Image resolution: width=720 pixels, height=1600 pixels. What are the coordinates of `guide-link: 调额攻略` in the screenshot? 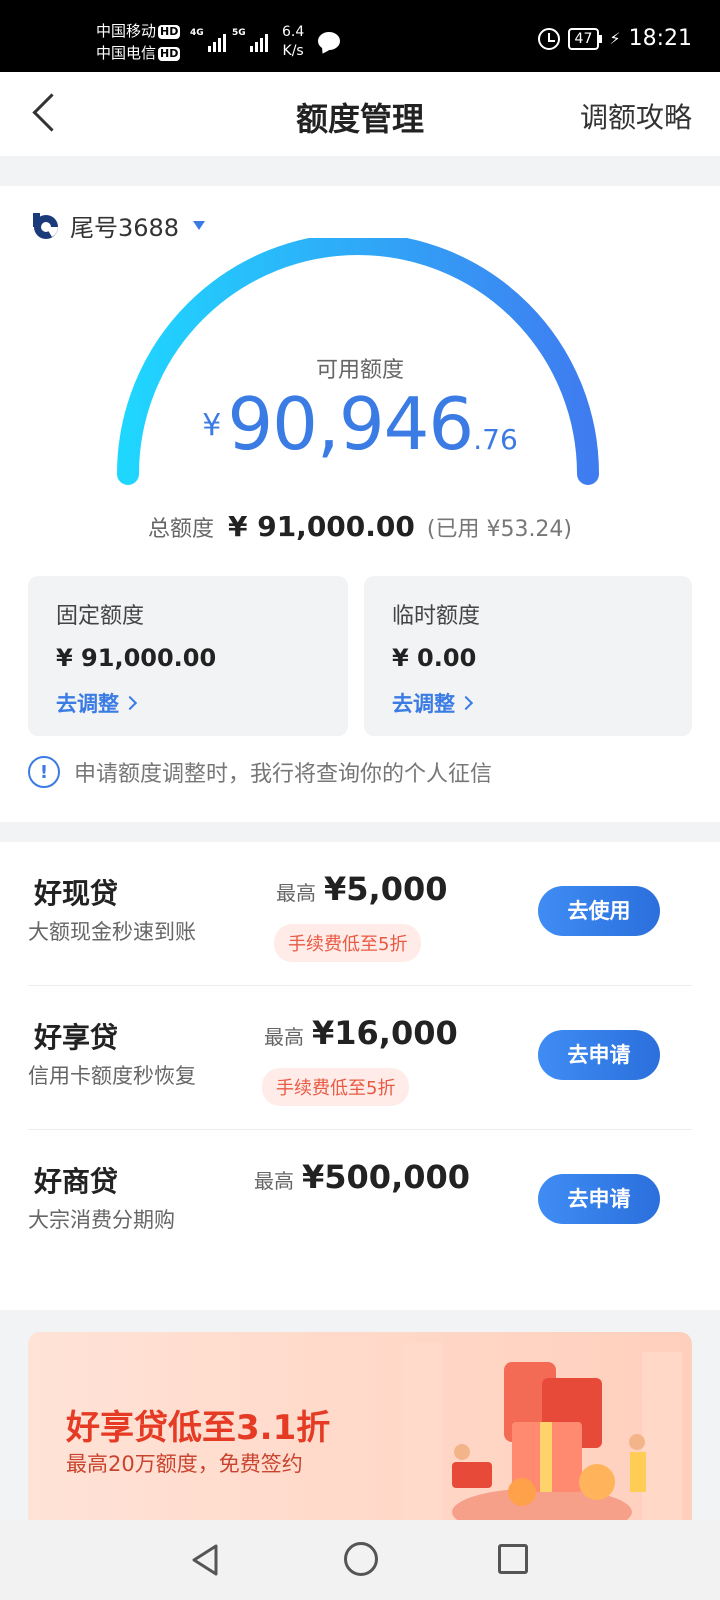 It's located at (636, 116).